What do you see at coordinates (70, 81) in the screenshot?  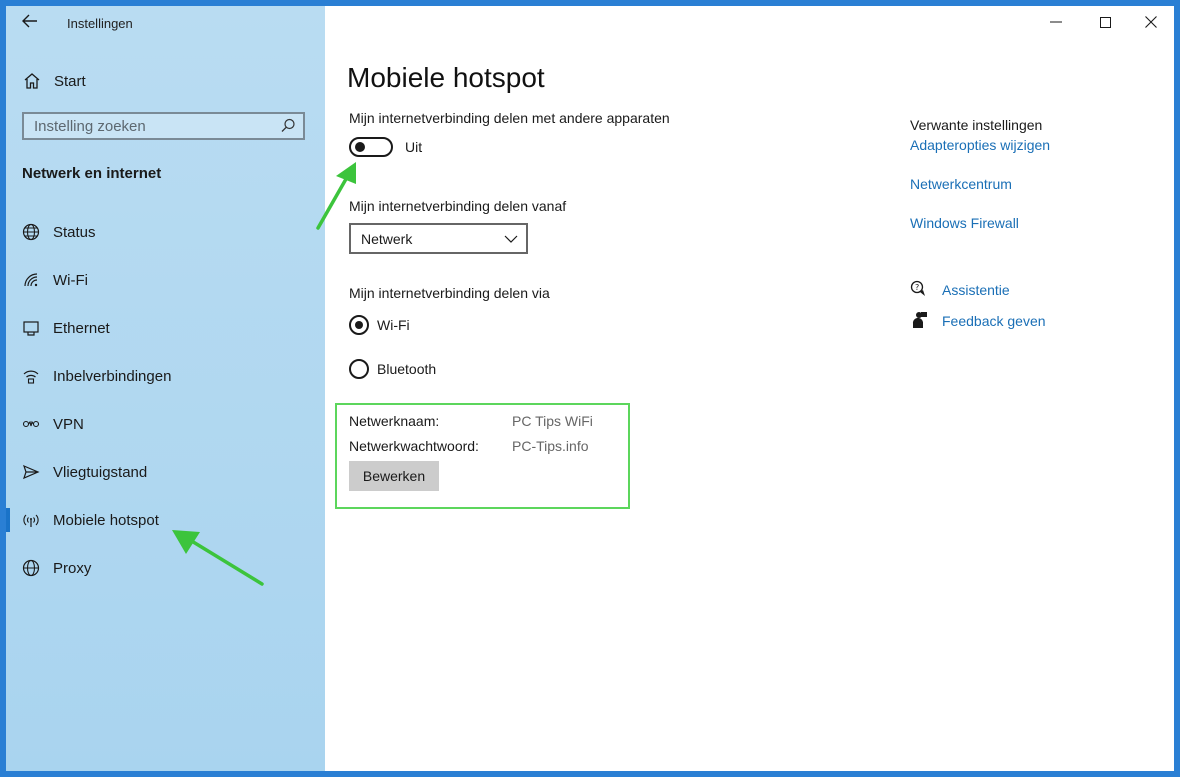 I see `home-label: Start` at bounding box center [70, 81].